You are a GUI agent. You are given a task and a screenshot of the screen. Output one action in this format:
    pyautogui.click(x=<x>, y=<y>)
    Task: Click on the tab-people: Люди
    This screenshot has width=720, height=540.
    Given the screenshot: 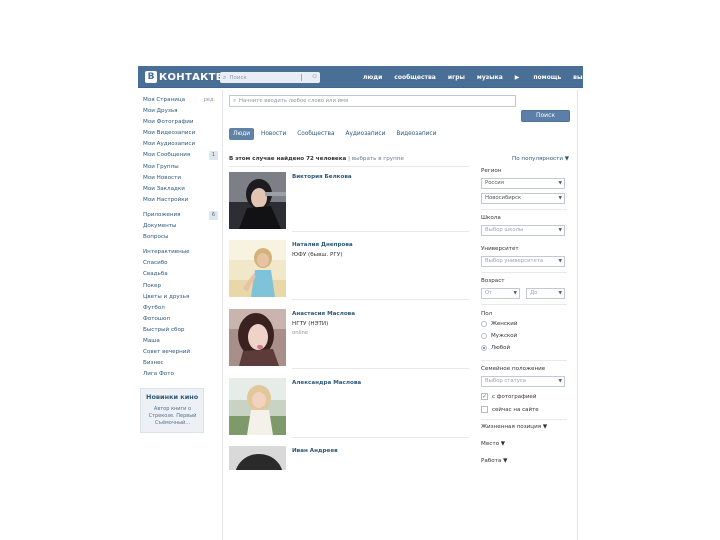 What is the action you would take?
    pyautogui.click(x=242, y=134)
    